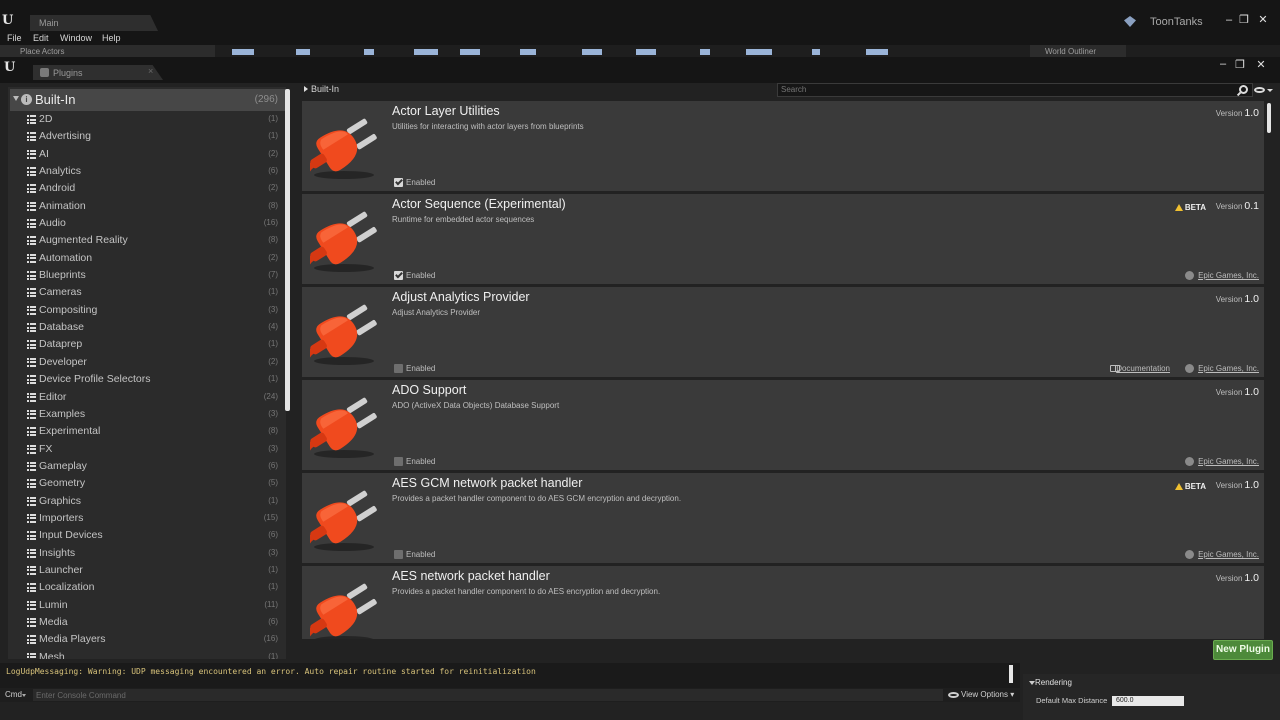  What do you see at coordinates (147, 397) in the screenshot?
I see `sidebar-item-editor: Editor (24)` at bounding box center [147, 397].